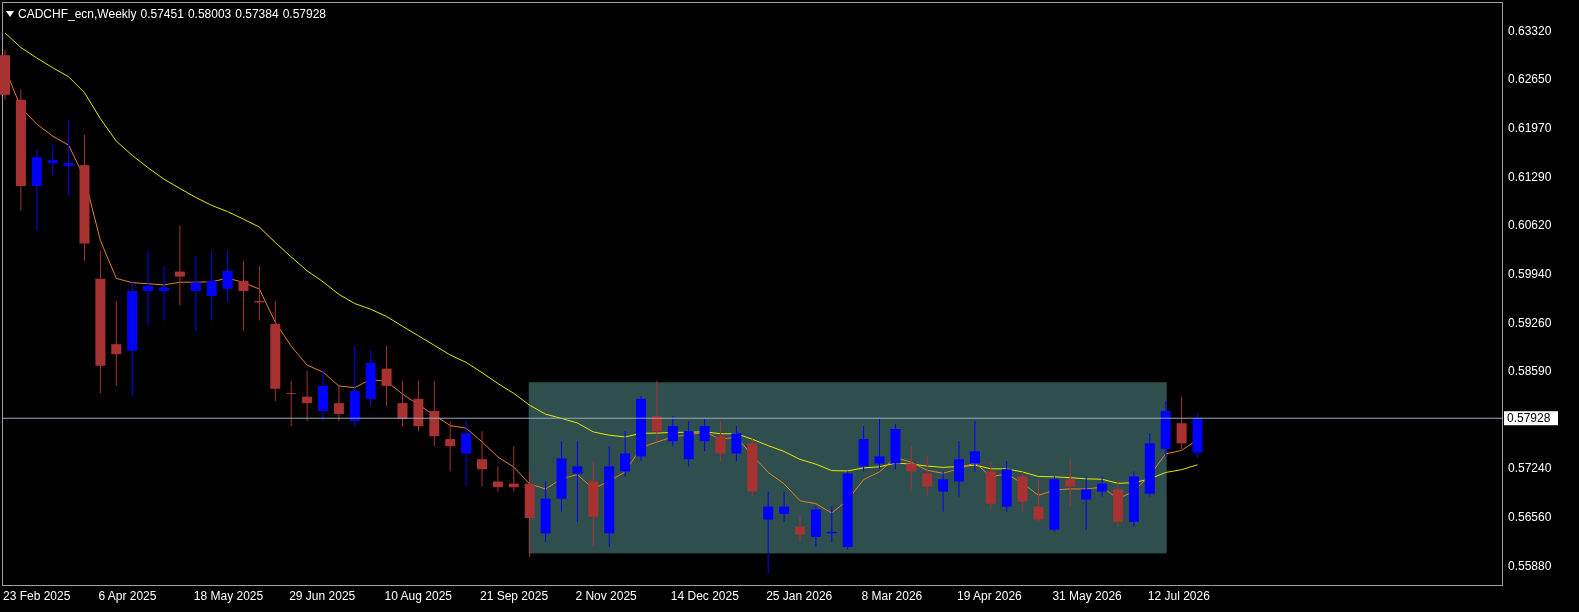  Describe the element at coordinates (322, 596) in the screenshot. I see `date-axis-label: 29 Jun 2025` at that location.